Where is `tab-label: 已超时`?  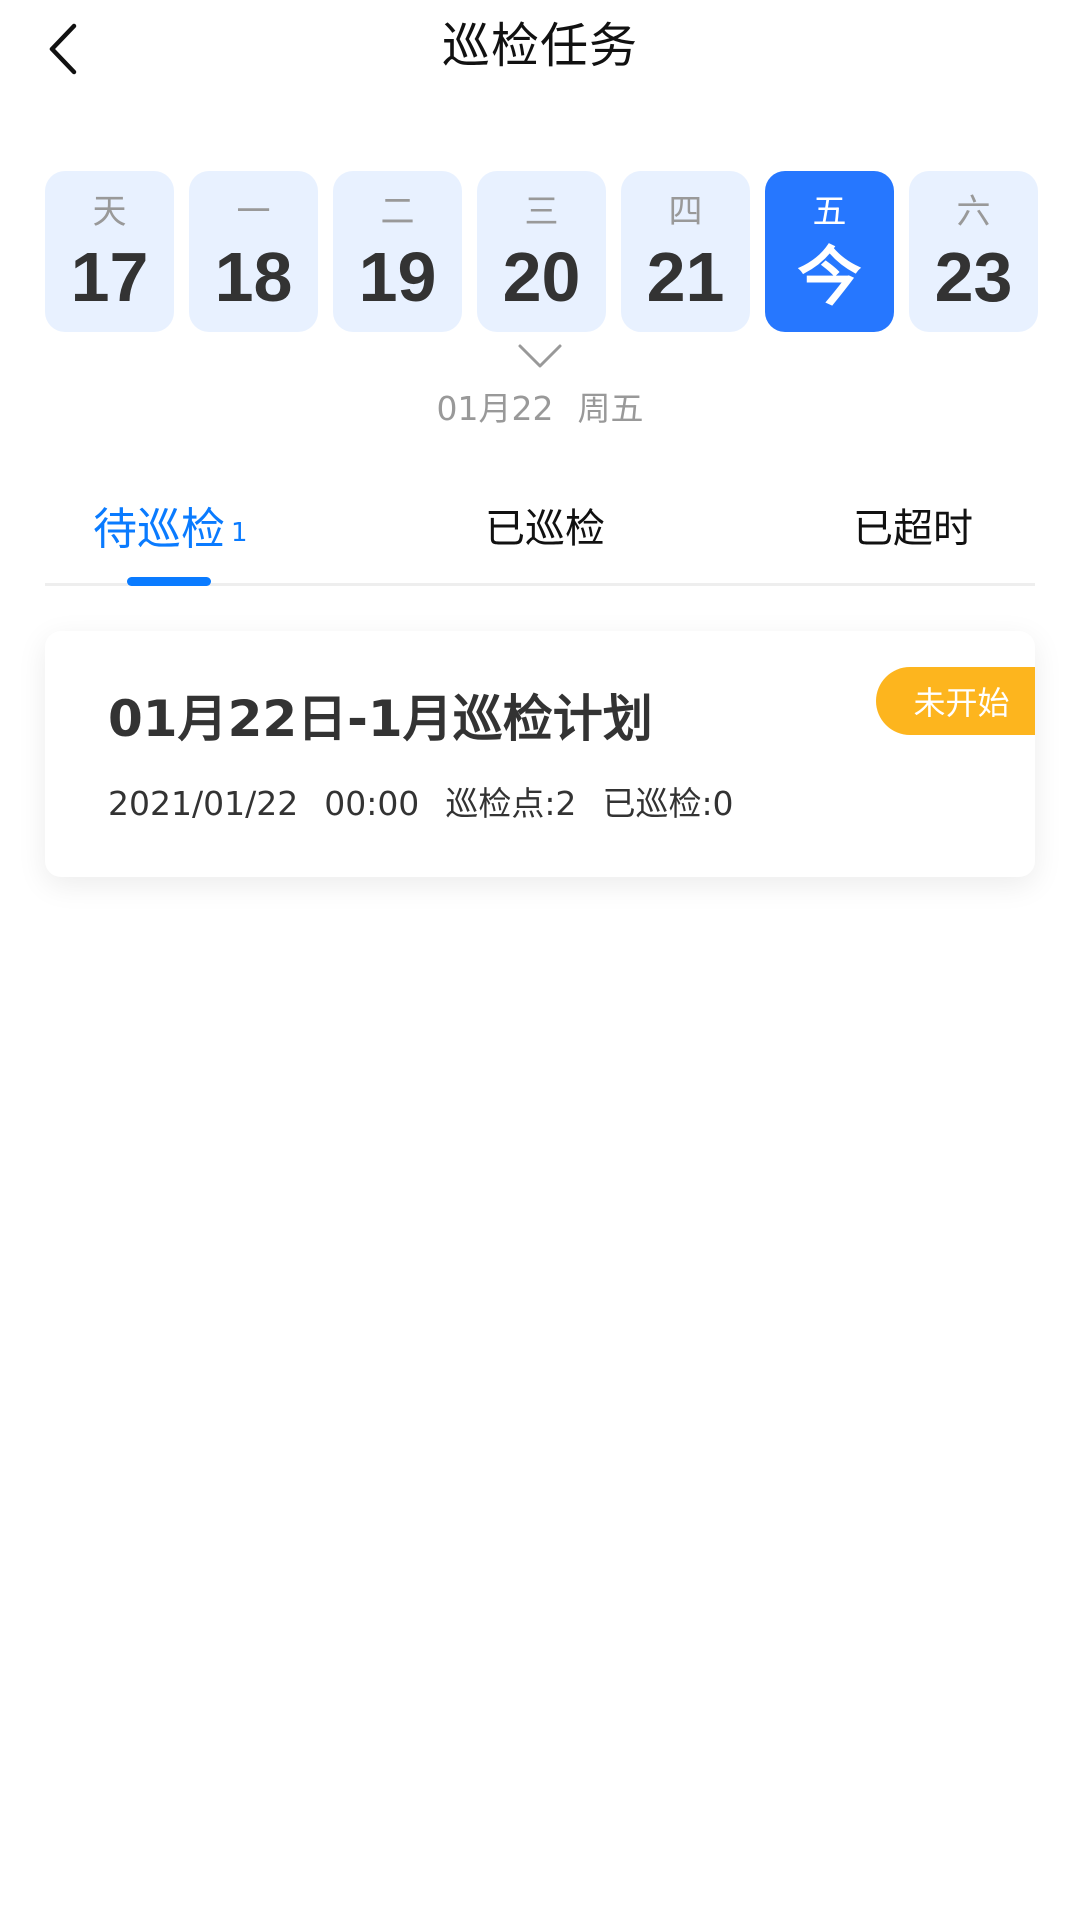 tab-label: 已超时 is located at coordinates (913, 529).